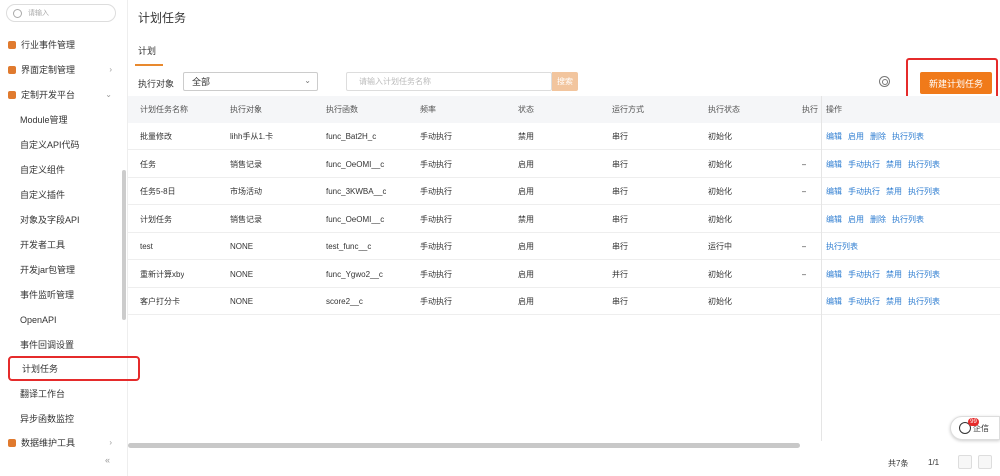 Image resolution: width=1000 pixels, height=476 pixels. Describe the element at coordinates (74, 368) in the screenshot. I see `sidebar-item-13: 计划任务` at that location.